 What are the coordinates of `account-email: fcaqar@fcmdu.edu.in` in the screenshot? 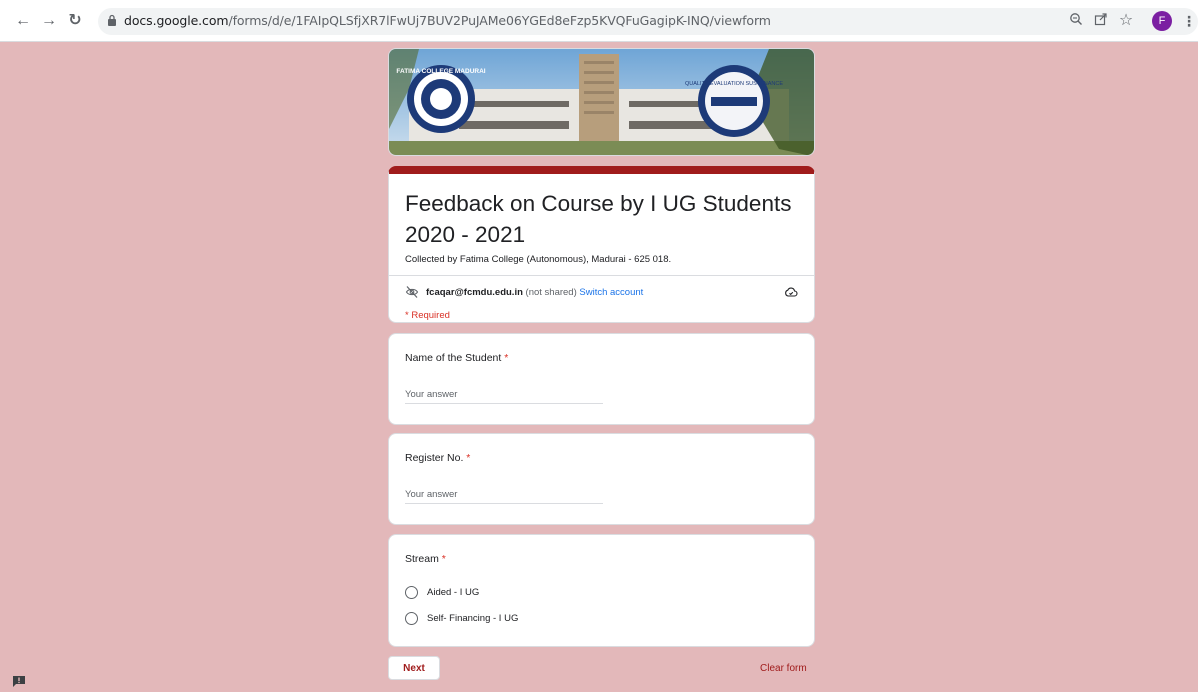 It's located at (474, 292).